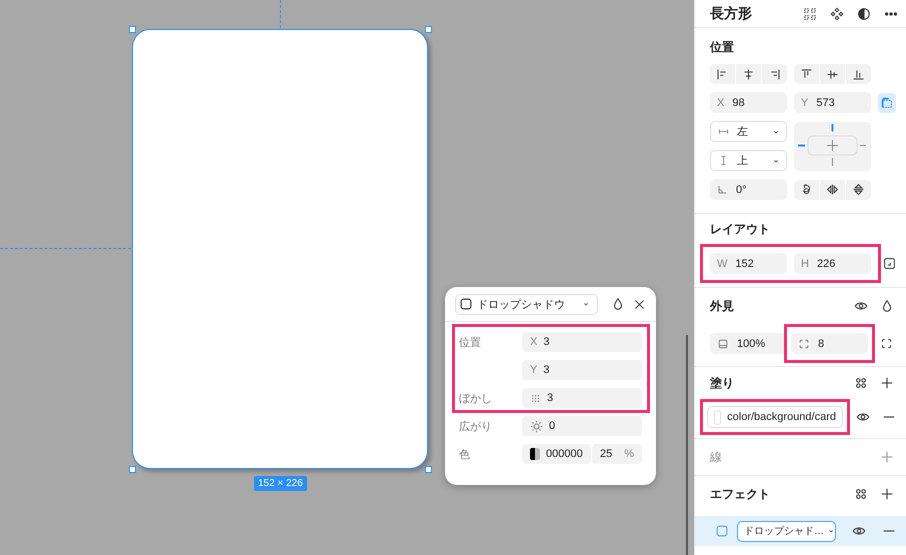 Image resolution: width=906 pixels, height=555 pixels. Describe the element at coordinates (716, 457) in the screenshot. I see `section-title: 線` at that location.